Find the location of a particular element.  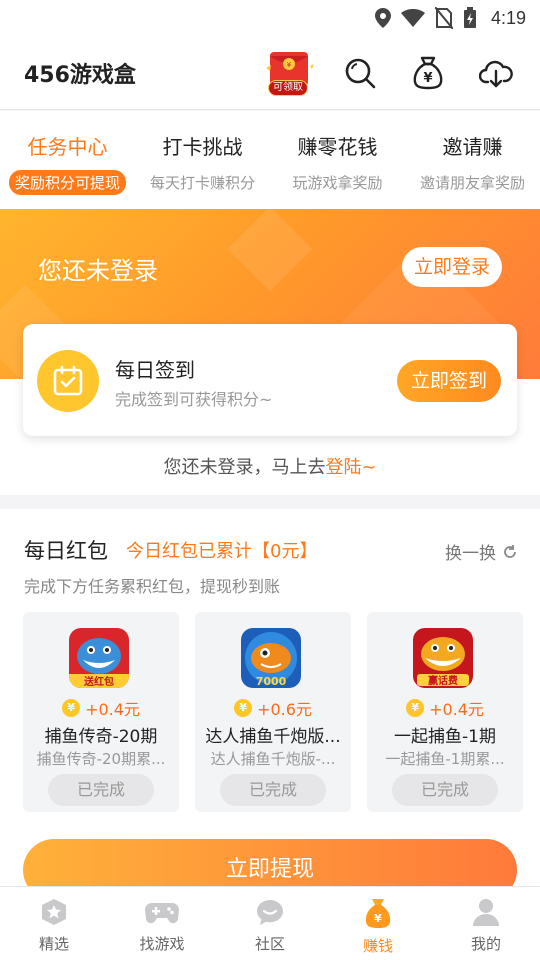

redpacket-title: 每日红包 is located at coordinates (66, 551).